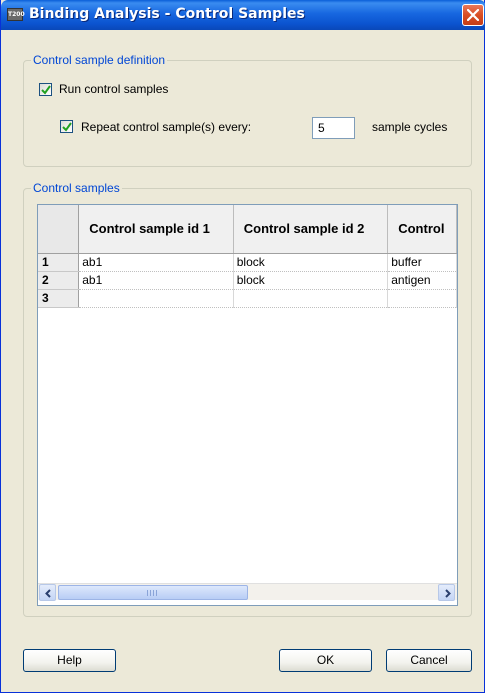 The image size is (485, 693). I want to click on window-title: Binding Analysis - Control Samples, so click(167, 14).